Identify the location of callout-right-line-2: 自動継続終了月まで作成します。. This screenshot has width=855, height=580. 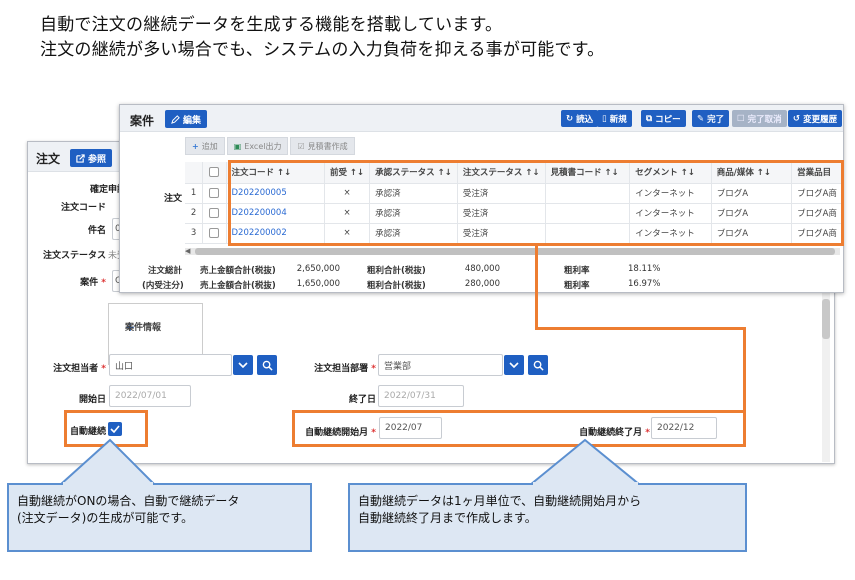
(447, 518).